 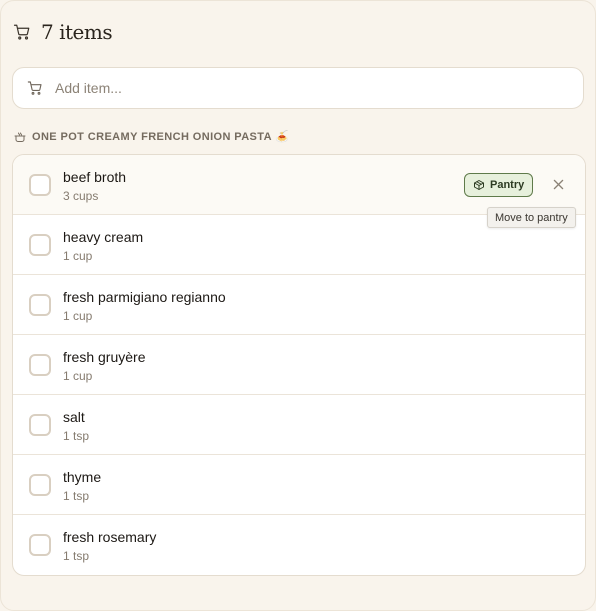 I want to click on box-icon, so click(x=479, y=185).